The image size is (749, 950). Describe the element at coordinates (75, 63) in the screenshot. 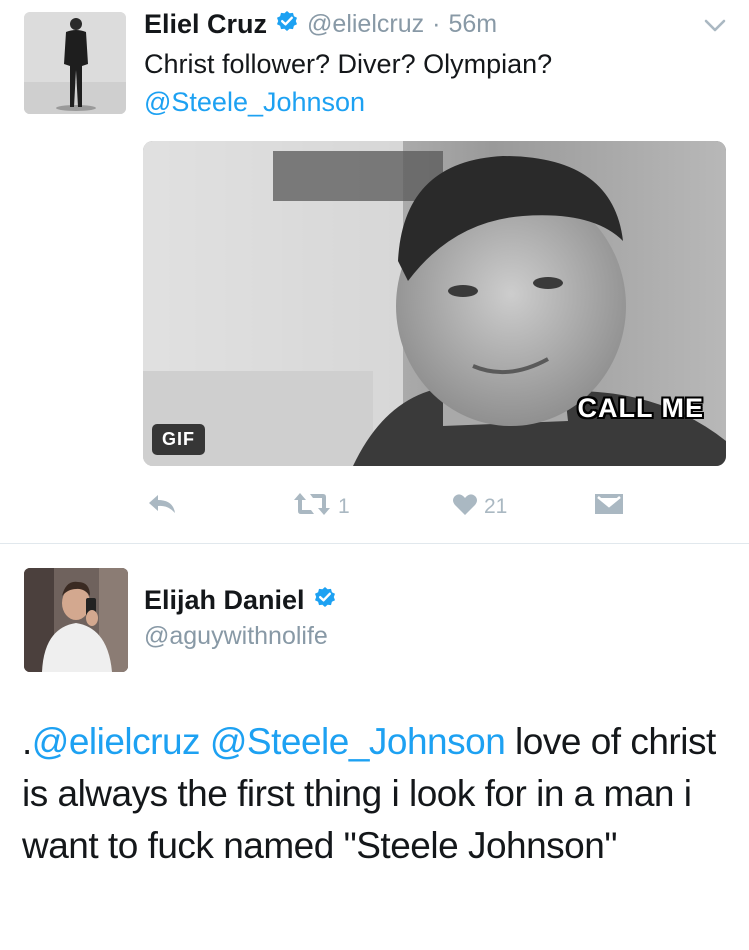

I see `avatar-eliel-cruz` at that location.